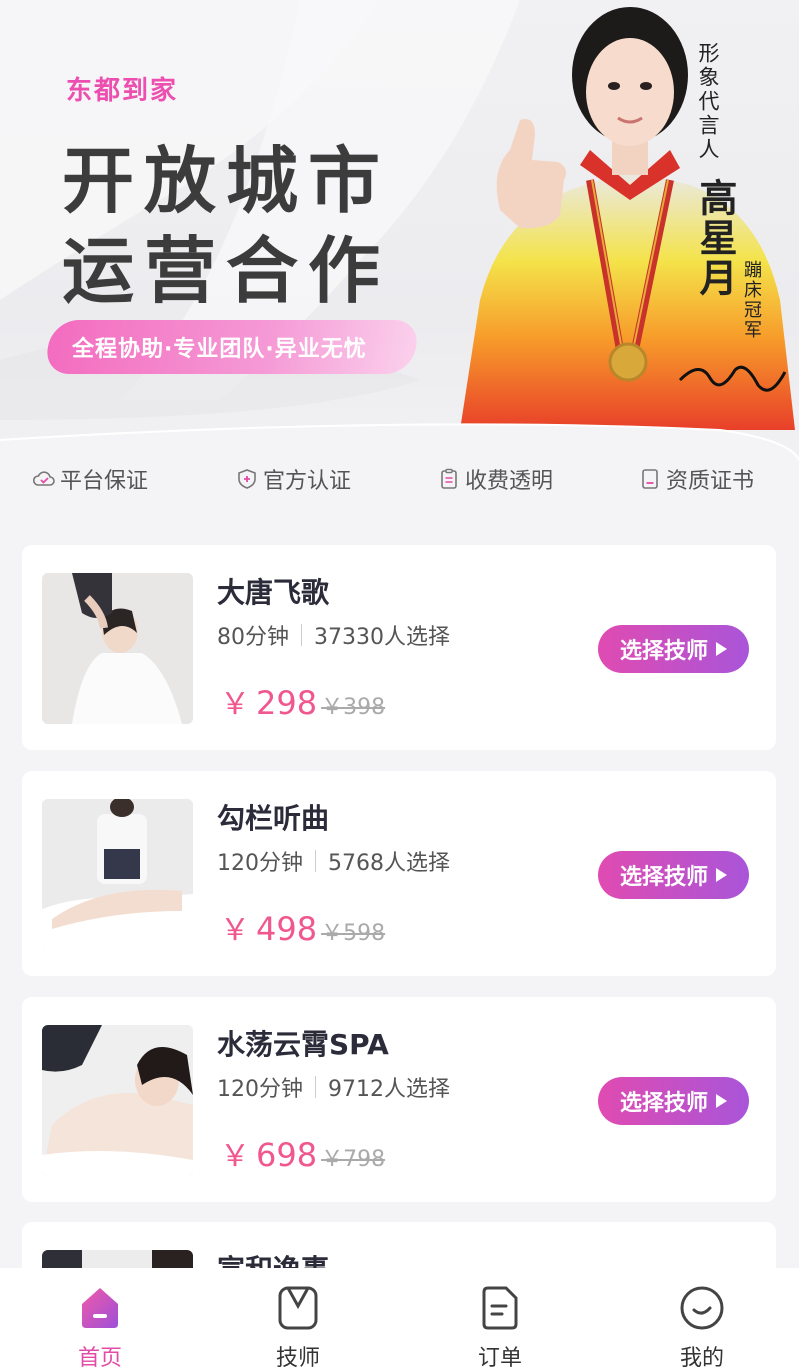 This screenshot has width=799, height=1371. I want to click on technician-icon, so click(298, 1308).